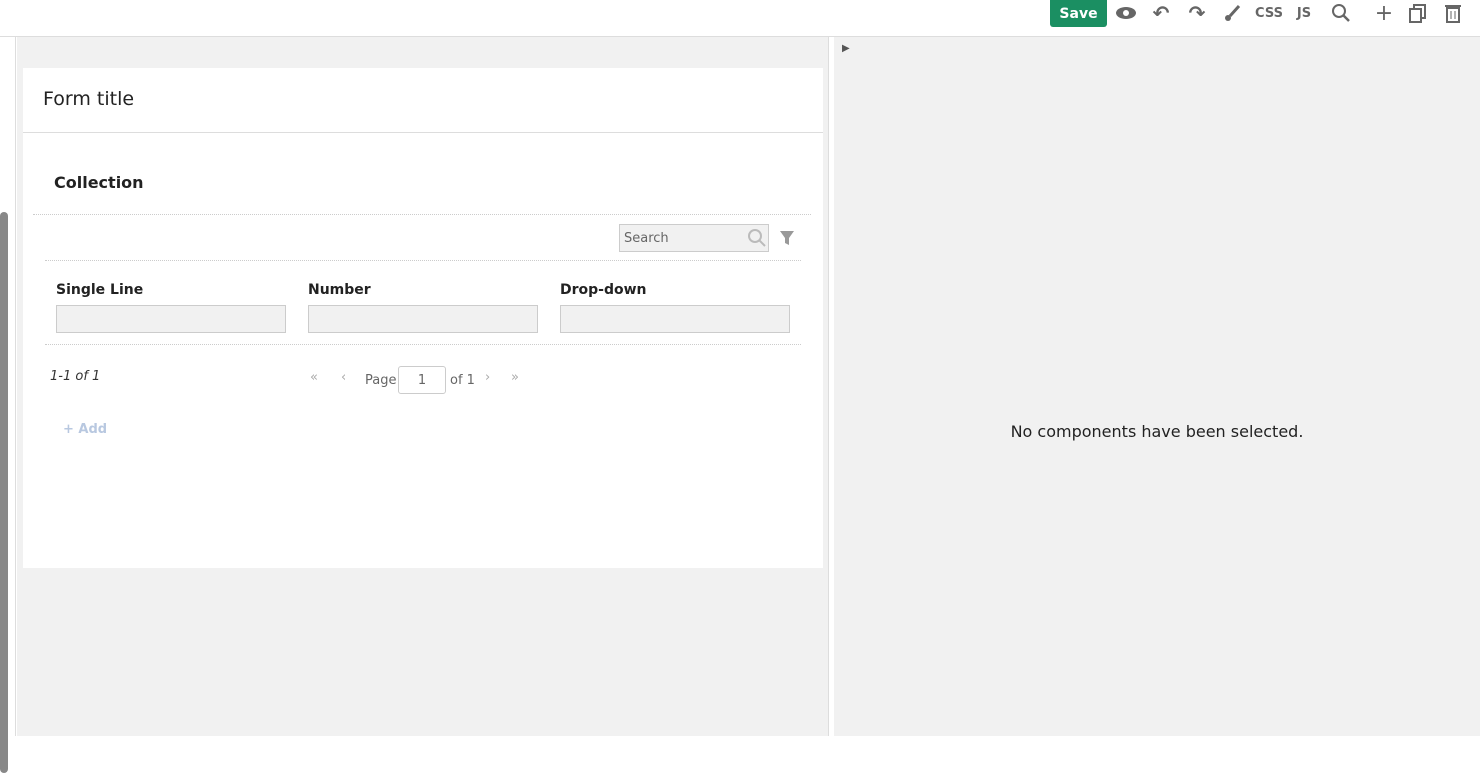  Describe the element at coordinates (1161, 13) in the screenshot. I see `undo-icon: ↶` at that location.